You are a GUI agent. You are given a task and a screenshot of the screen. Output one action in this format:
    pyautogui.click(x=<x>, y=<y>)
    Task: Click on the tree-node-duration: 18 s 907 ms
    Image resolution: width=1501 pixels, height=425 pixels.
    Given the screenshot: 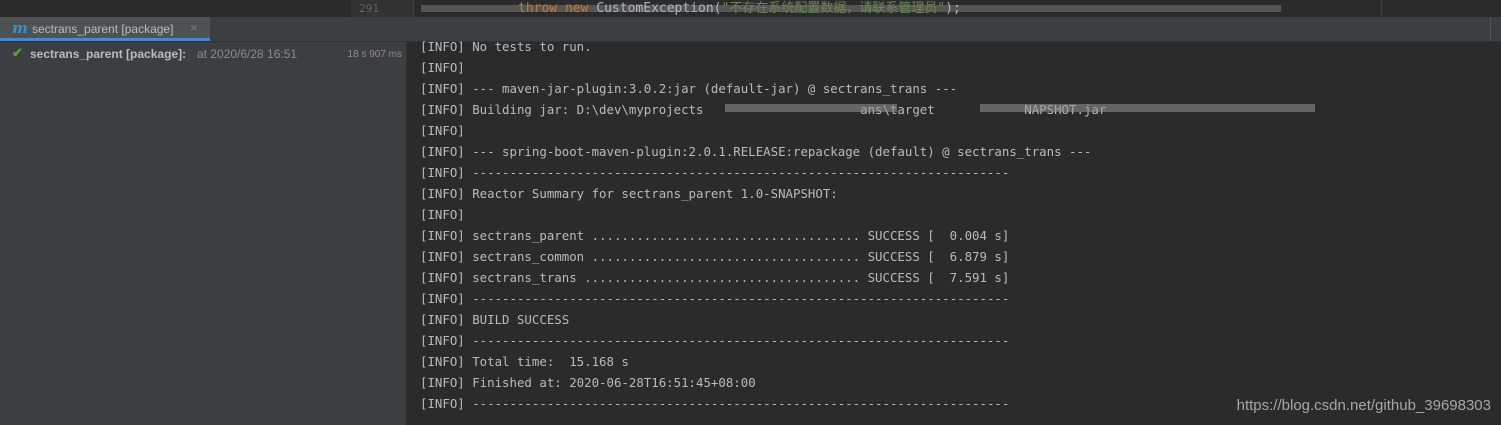 What is the action you would take?
    pyautogui.click(x=374, y=54)
    